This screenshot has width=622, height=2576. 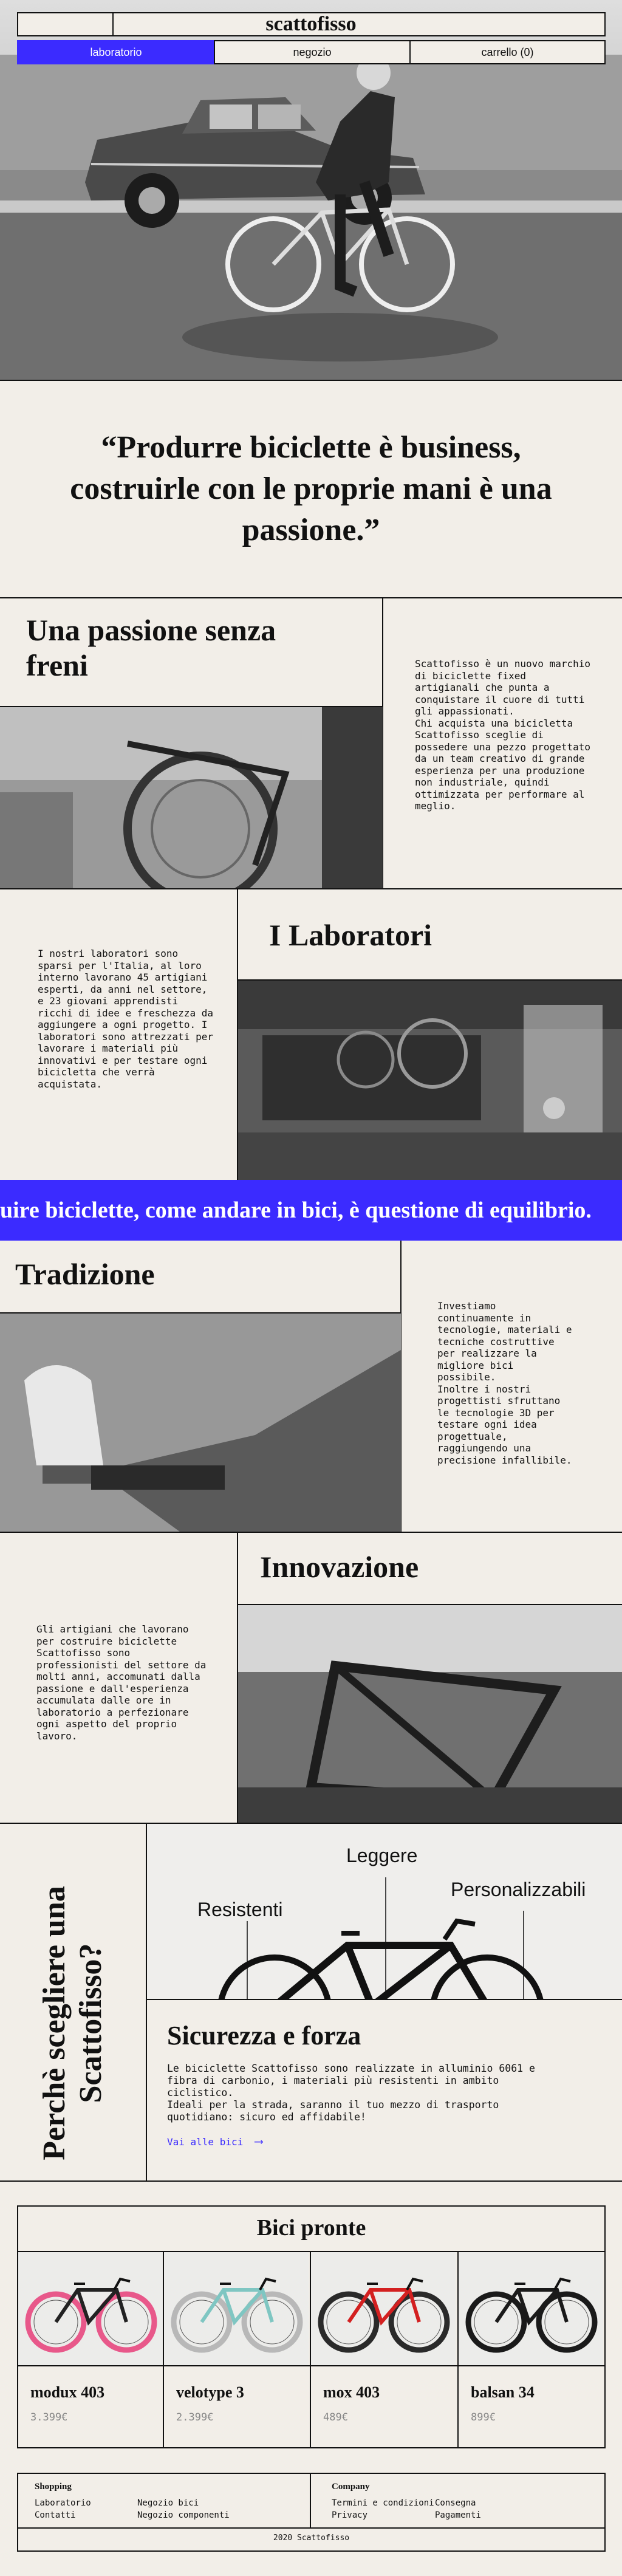 I want to click on footer-link-privacy: Privacy, so click(x=349, y=2515).